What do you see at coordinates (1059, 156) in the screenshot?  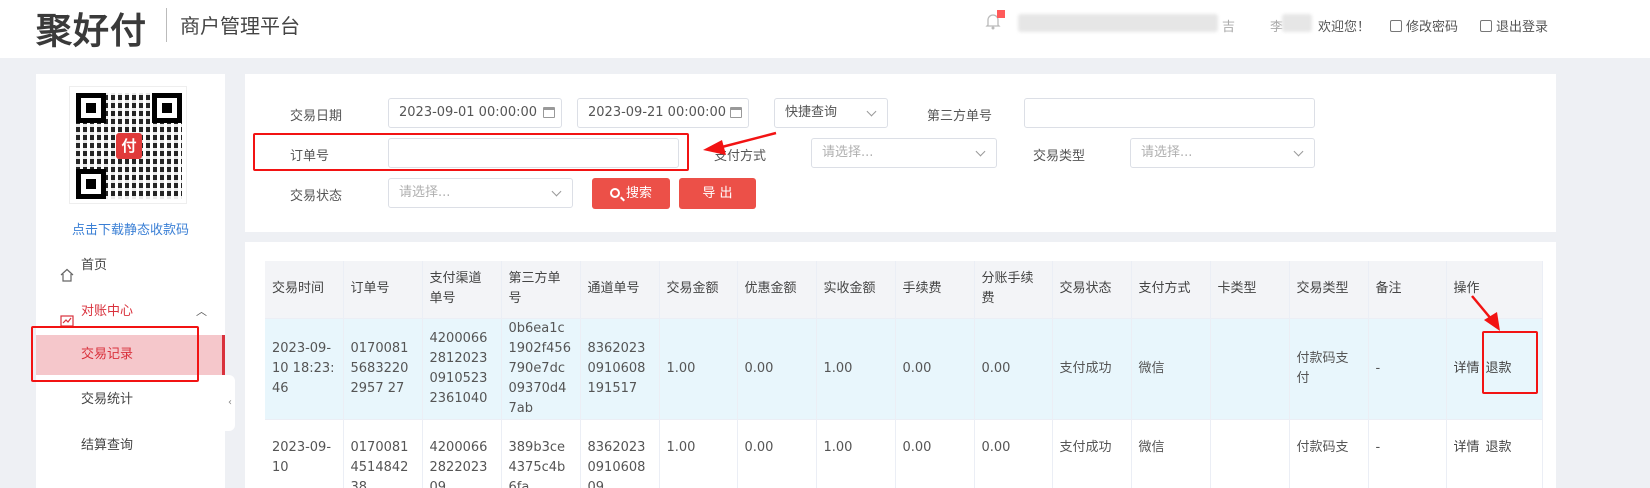 I see `trade-type-label: 交易类型` at bounding box center [1059, 156].